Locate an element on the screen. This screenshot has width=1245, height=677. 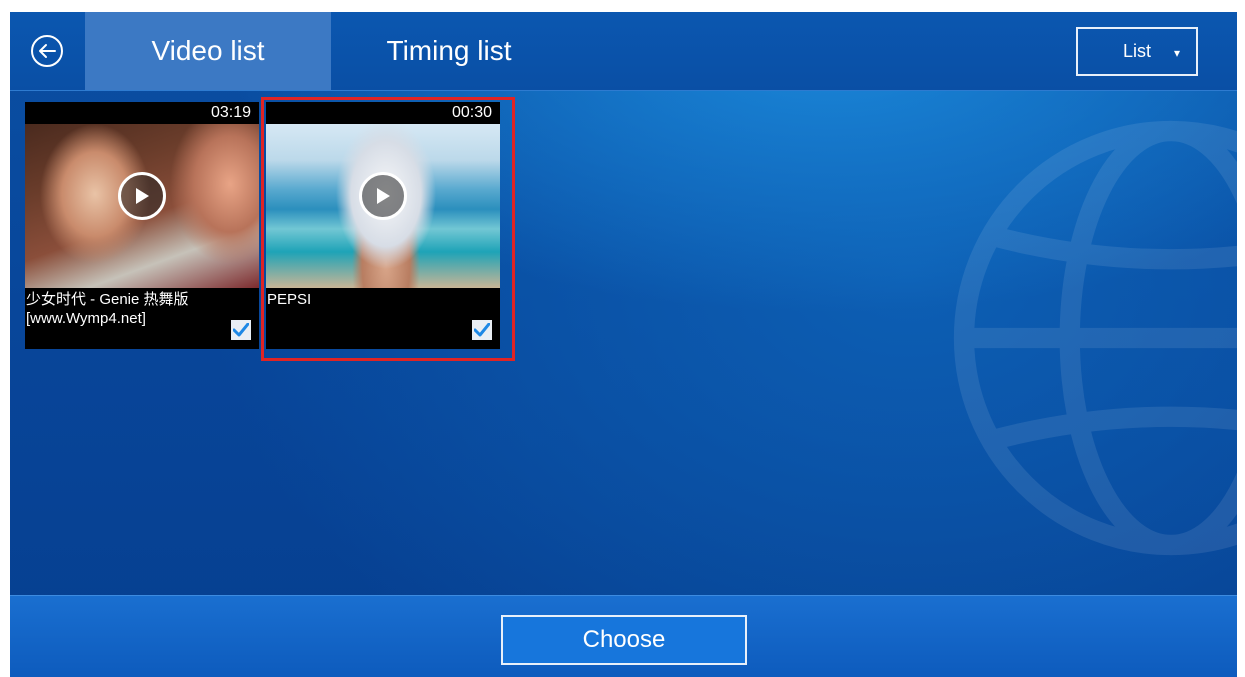
top-bar: Video list Timing list List ▾ is located at coordinates (623, 51).